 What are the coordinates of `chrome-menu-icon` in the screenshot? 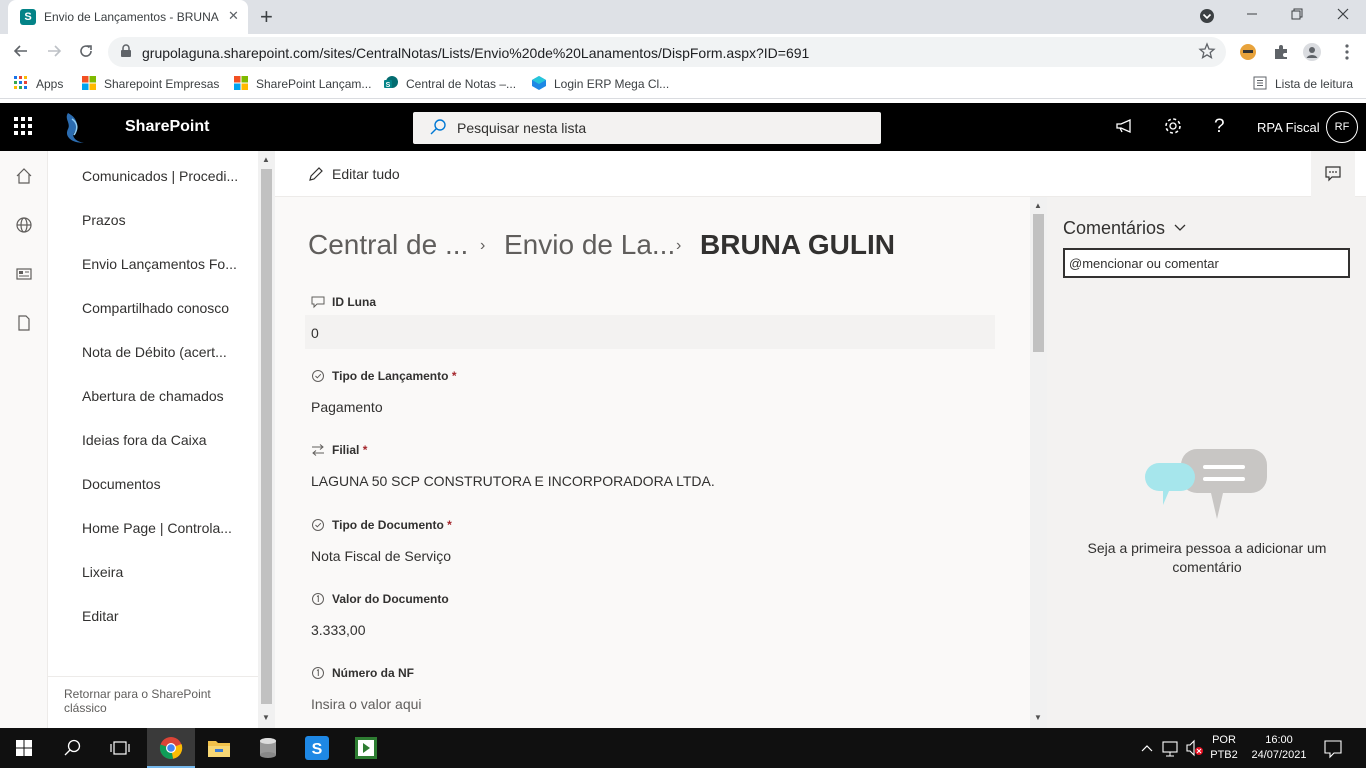 It's located at (1347, 52).